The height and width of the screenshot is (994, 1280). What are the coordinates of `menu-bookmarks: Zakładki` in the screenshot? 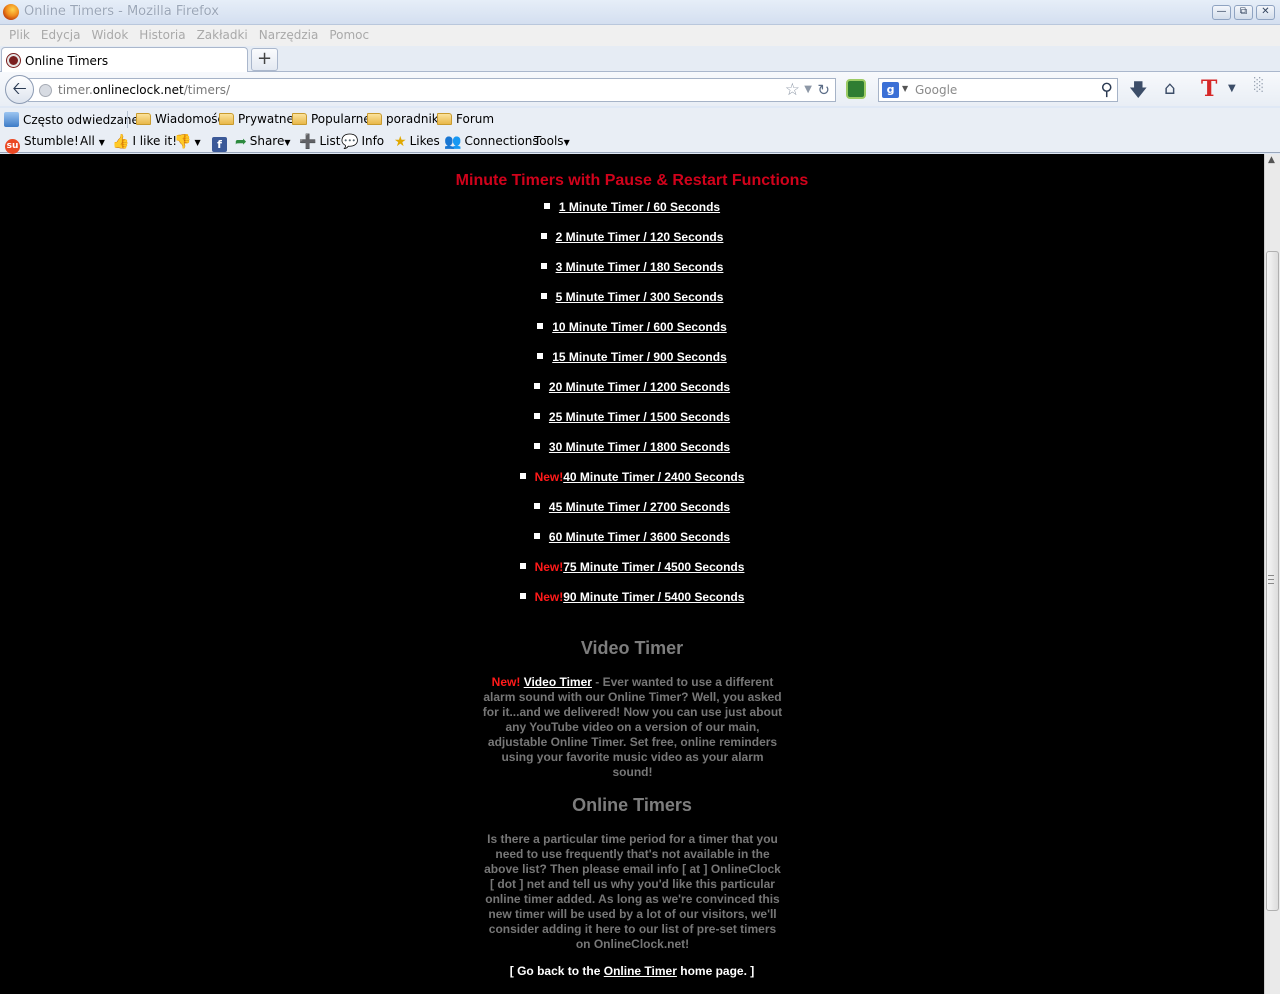 It's located at (222, 35).